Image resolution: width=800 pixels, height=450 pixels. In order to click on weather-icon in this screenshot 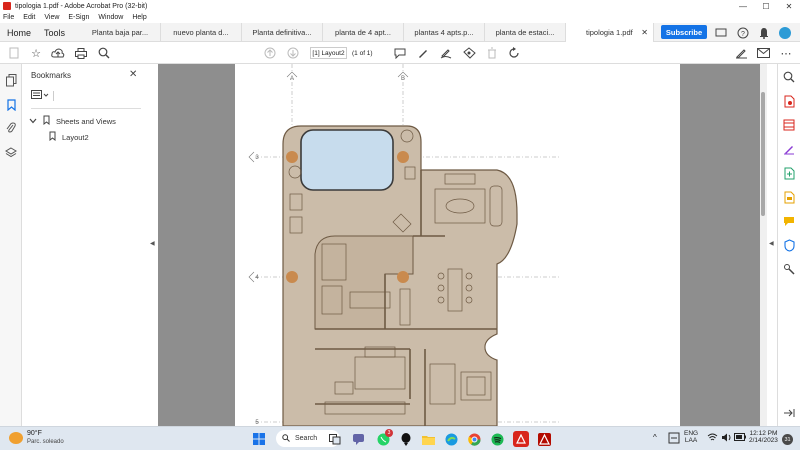, I will do `click(16, 438)`.